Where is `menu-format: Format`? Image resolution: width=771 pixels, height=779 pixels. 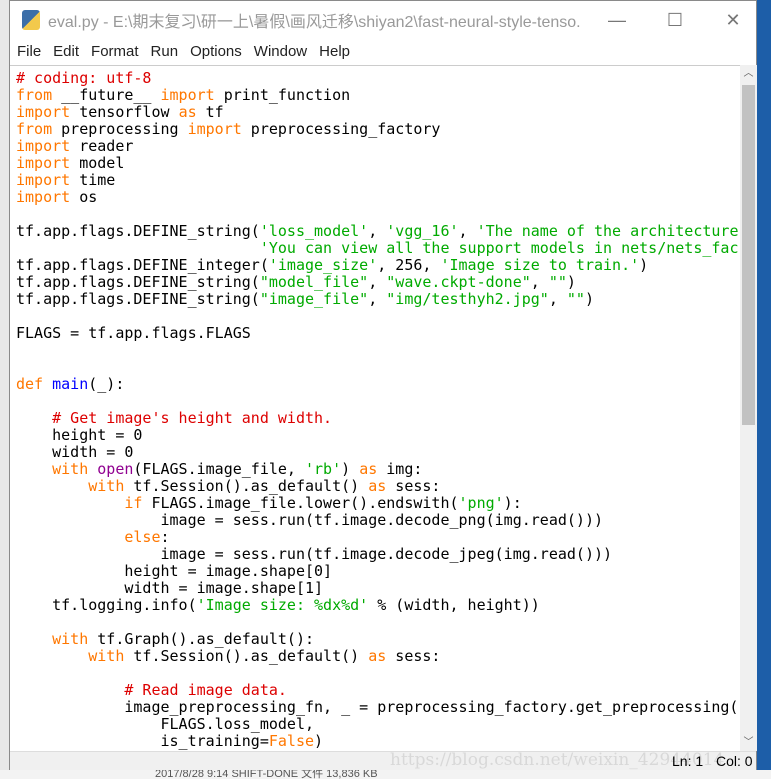
menu-format: Format is located at coordinates (115, 51).